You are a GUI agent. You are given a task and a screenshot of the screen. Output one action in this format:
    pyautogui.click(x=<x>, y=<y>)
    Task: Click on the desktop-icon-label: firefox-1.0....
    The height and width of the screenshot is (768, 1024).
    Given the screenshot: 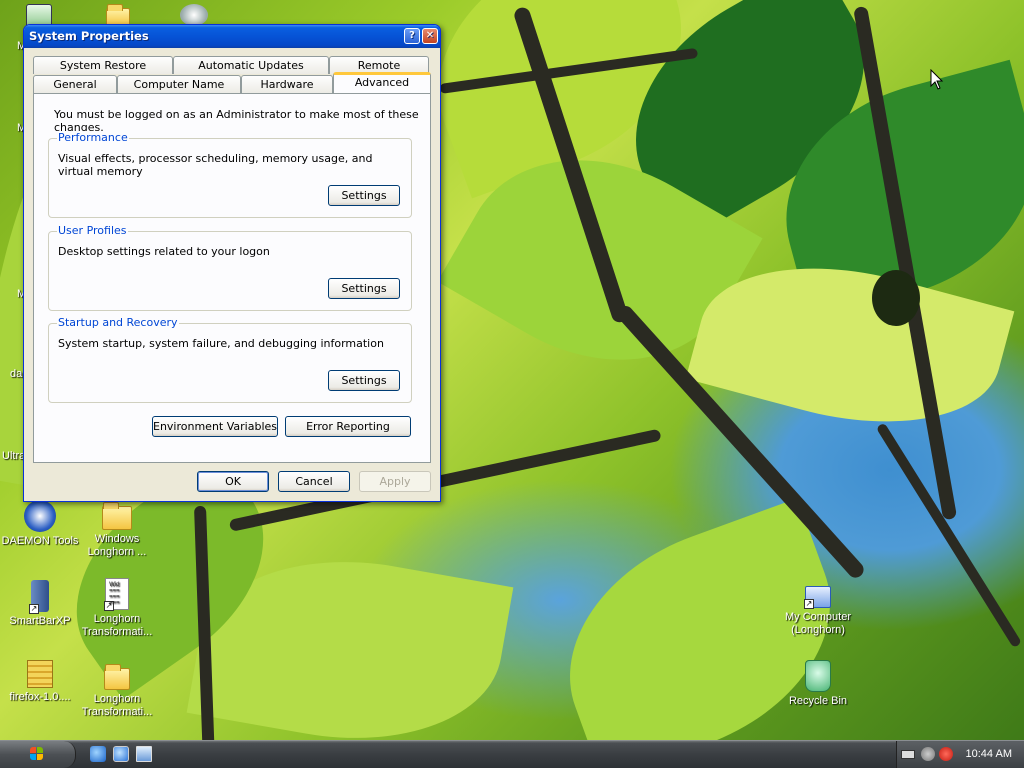 What is the action you would take?
    pyautogui.click(x=40, y=697)
    